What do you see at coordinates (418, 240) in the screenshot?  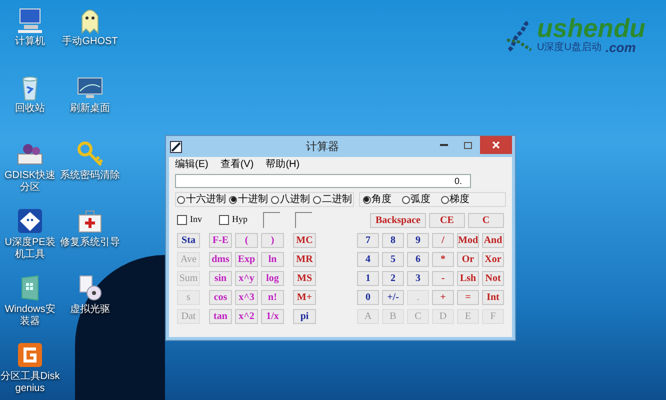 I see `calculator-key: 9` at bounding box center [418, 240].